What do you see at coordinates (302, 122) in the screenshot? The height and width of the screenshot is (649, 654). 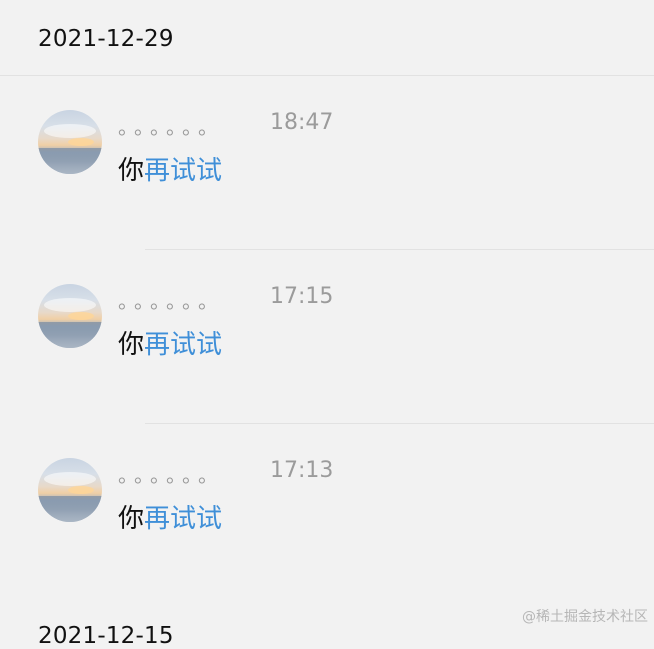 I see `message-time: 18:47` at bounding box center [302, 122].